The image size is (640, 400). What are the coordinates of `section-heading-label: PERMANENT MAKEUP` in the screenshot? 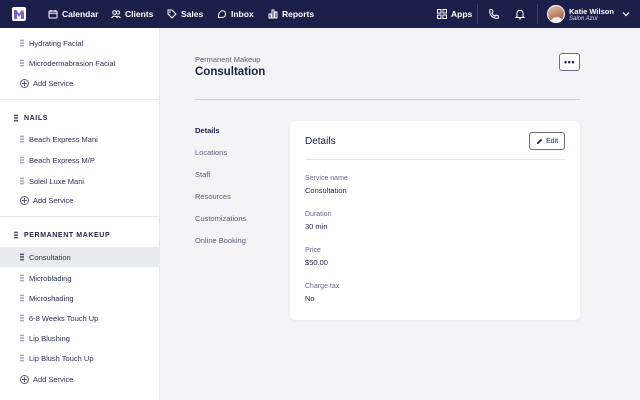 It's located at (67, 235).